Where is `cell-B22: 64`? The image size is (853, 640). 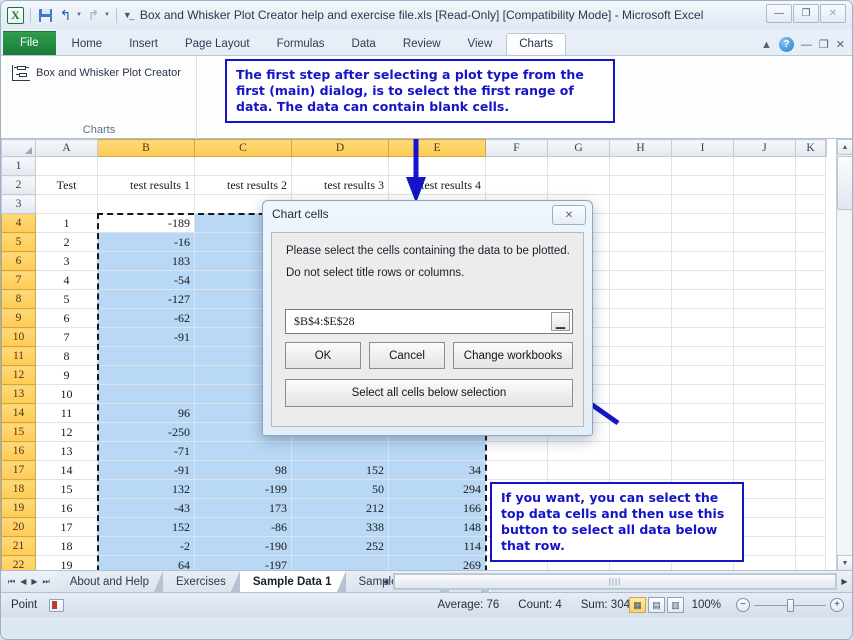 cell-B22: 64 is located at coordinates (146, 562).